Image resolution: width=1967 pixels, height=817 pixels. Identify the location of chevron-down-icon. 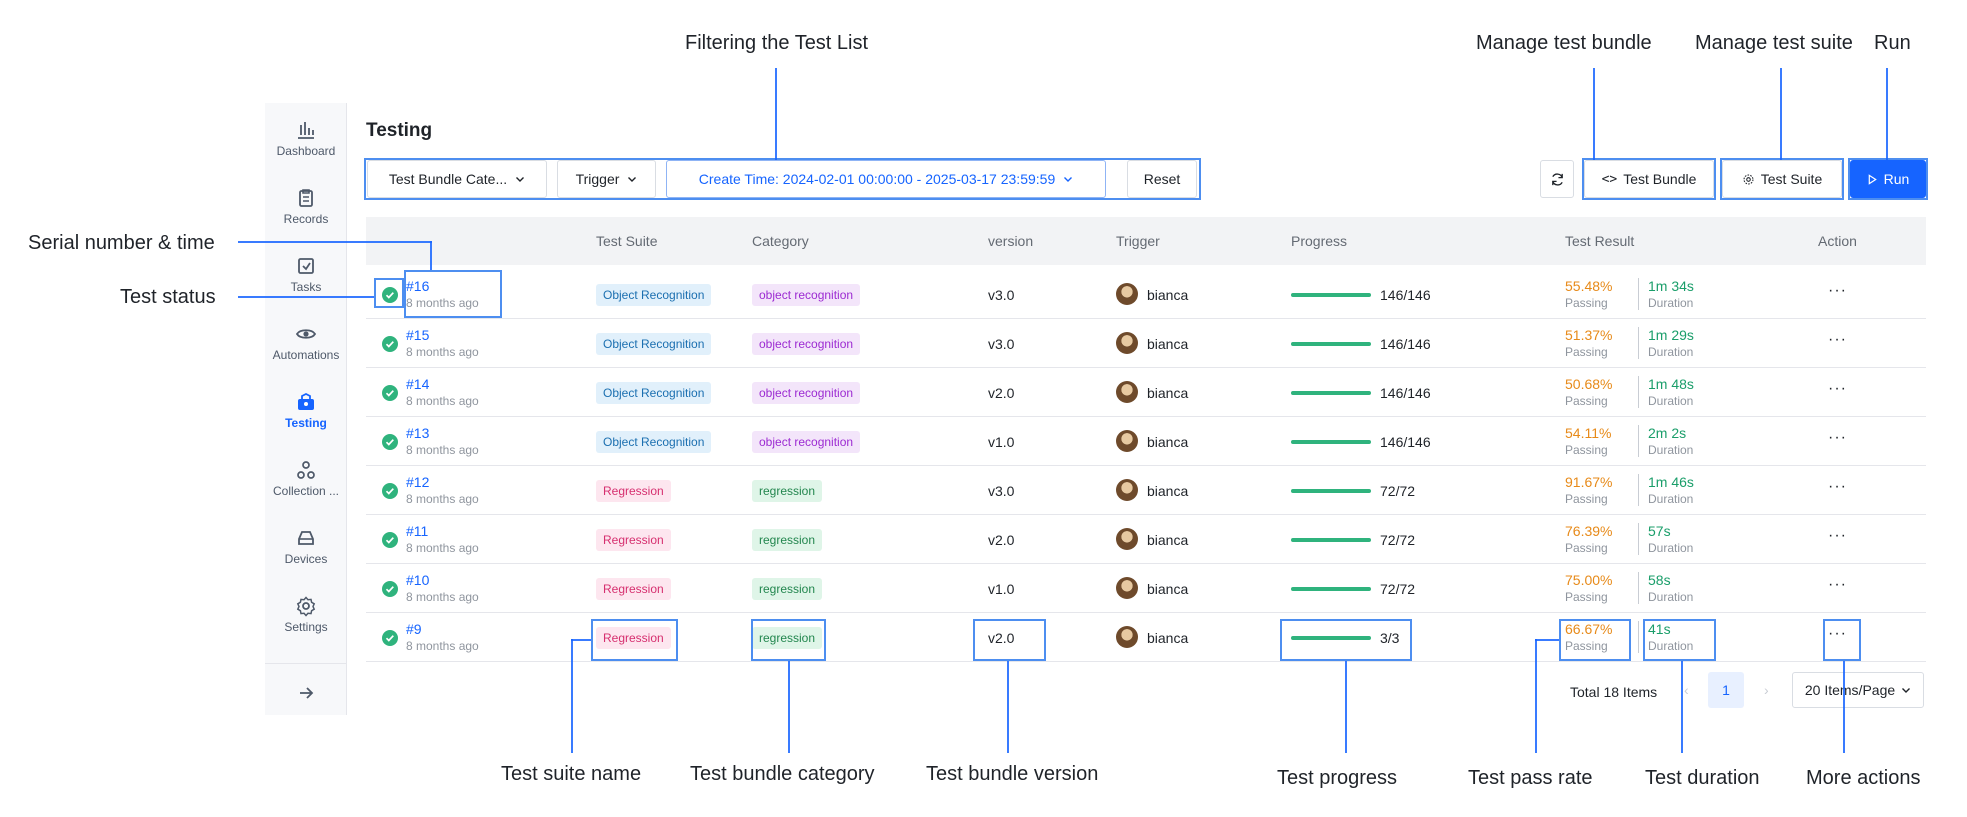
(1906, 690).